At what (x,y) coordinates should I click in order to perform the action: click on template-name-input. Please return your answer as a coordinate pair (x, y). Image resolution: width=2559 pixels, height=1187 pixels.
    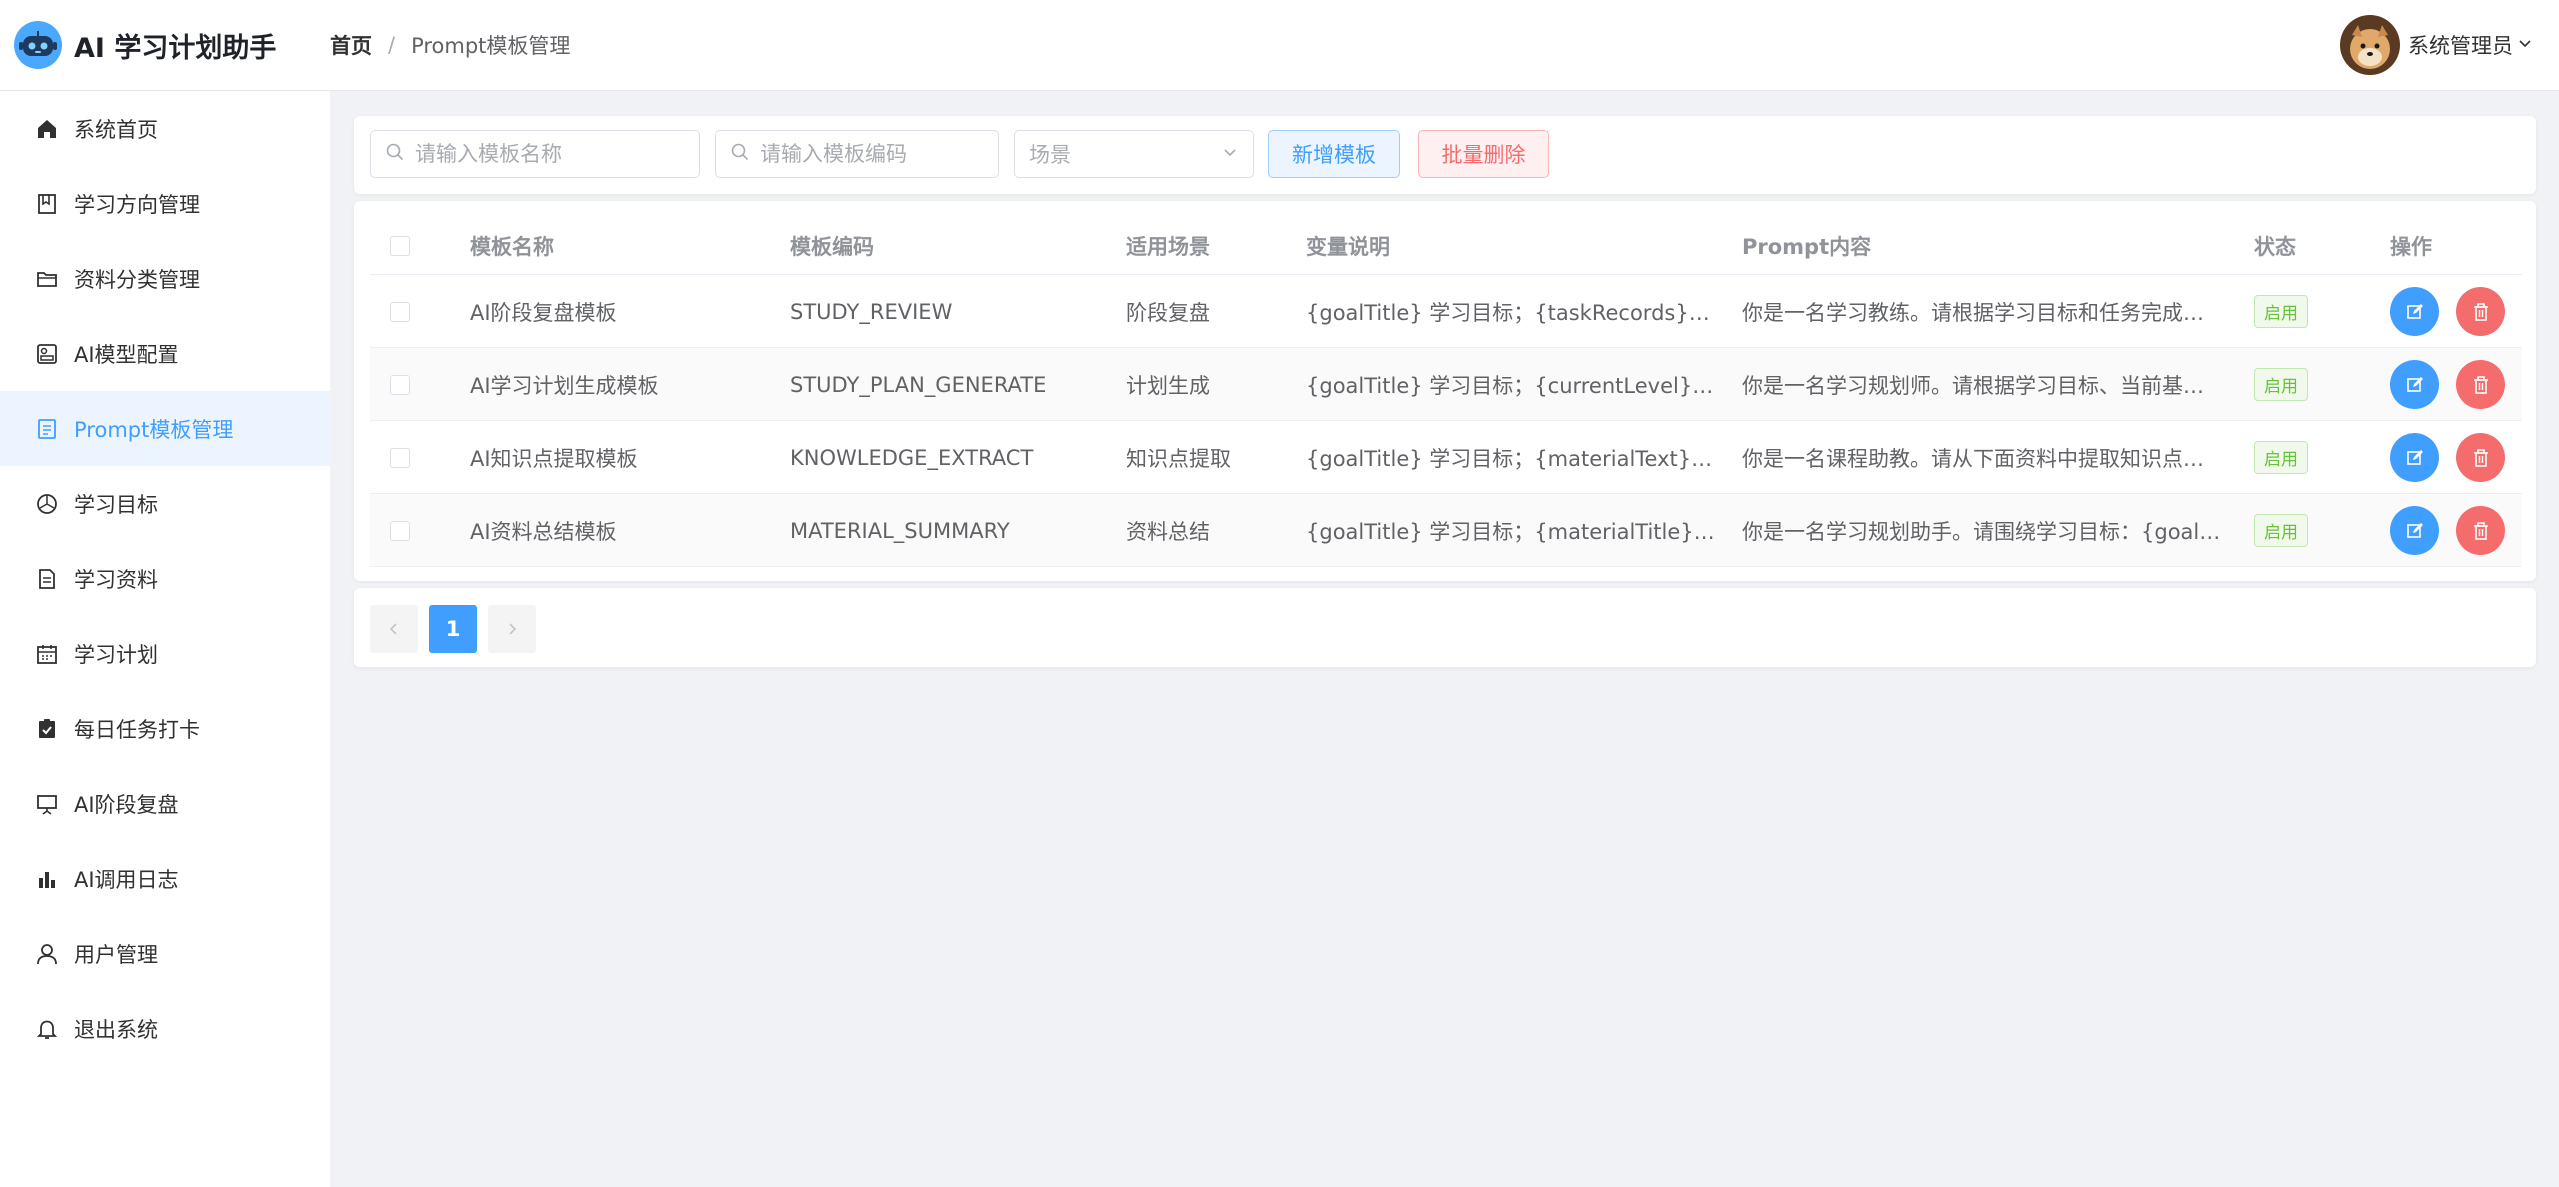
    Looking at the image, I should click on (557, 154).